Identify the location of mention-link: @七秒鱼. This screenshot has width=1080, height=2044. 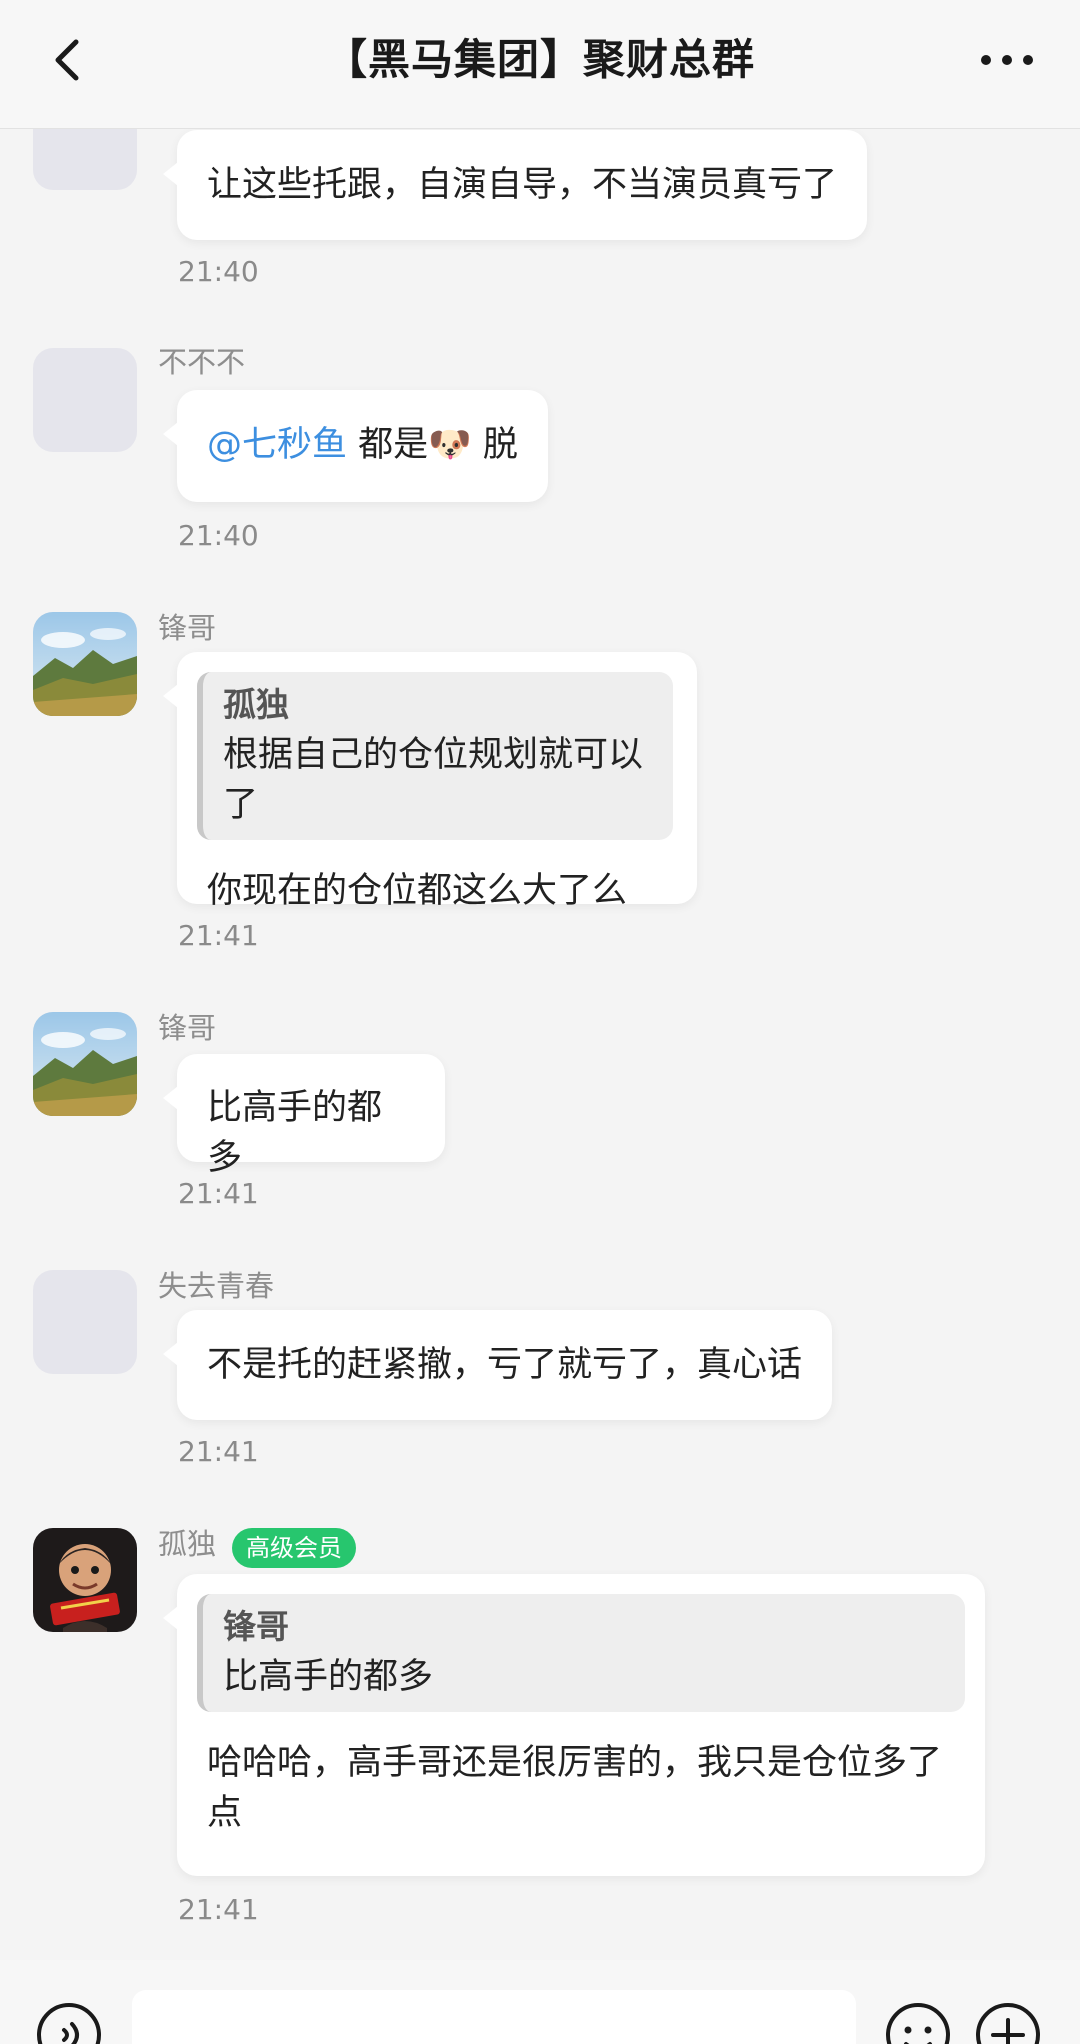
(277, 445).